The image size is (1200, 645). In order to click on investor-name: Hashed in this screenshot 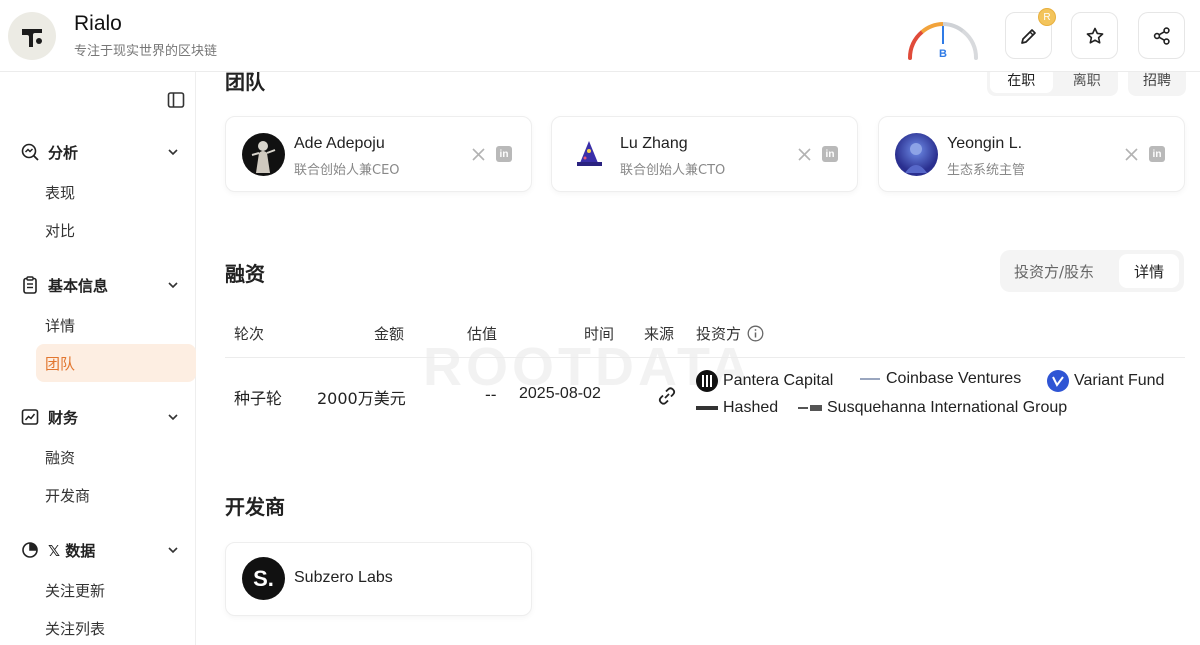, I will do `click(751, 407)`.